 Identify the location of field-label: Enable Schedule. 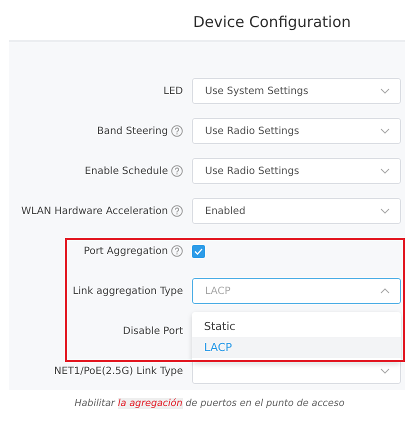
(126, 171).